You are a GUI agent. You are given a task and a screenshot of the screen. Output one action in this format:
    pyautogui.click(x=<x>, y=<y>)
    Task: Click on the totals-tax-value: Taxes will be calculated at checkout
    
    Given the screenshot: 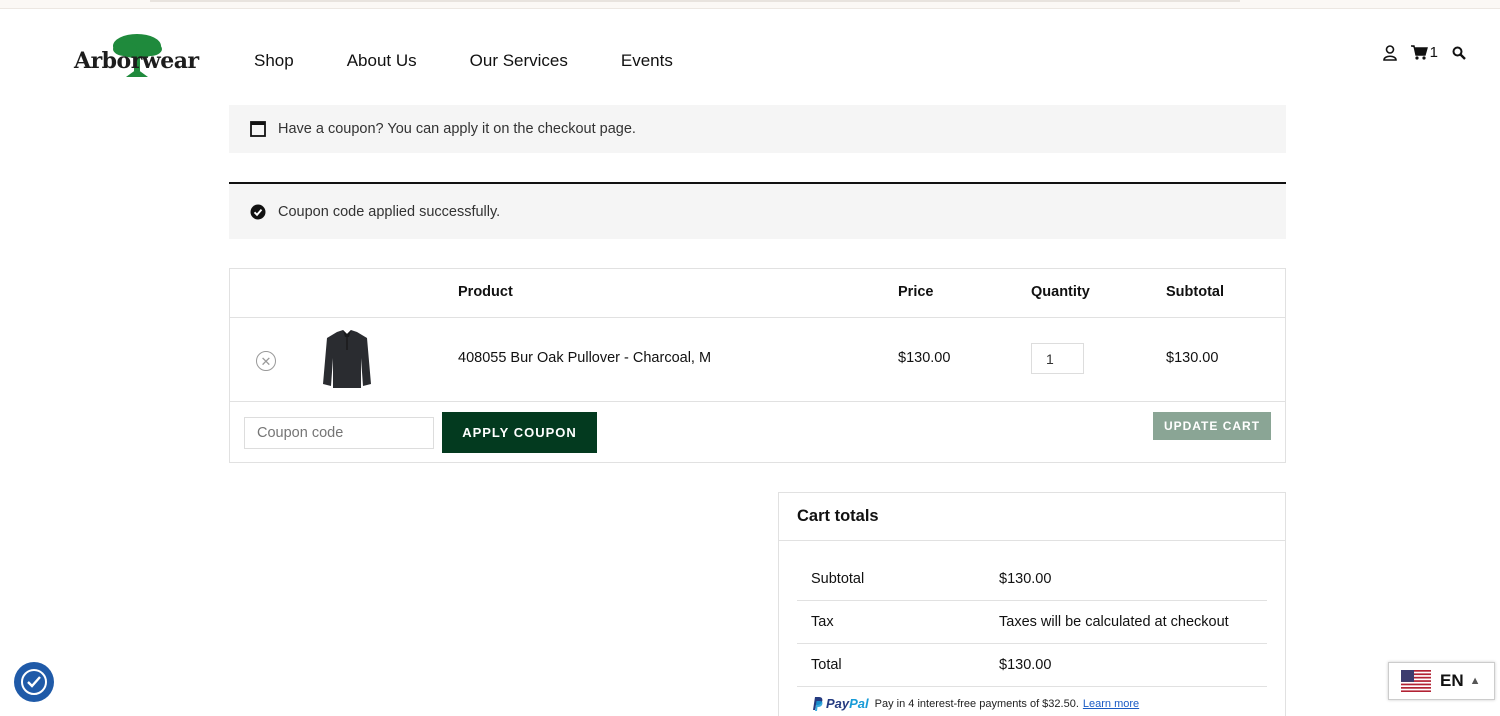 What is the action you would take?
    pyautogui.click(x=1114, y=622)
    